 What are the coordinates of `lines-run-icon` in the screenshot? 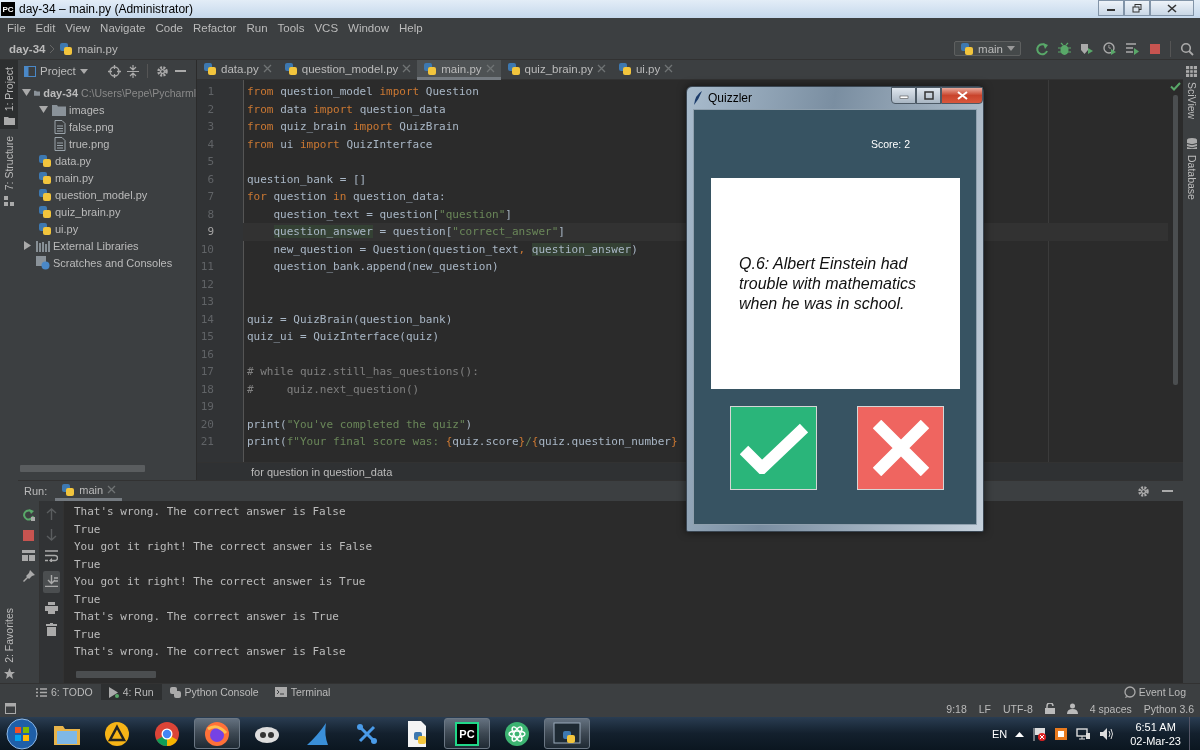 It's located at (1133, 48).